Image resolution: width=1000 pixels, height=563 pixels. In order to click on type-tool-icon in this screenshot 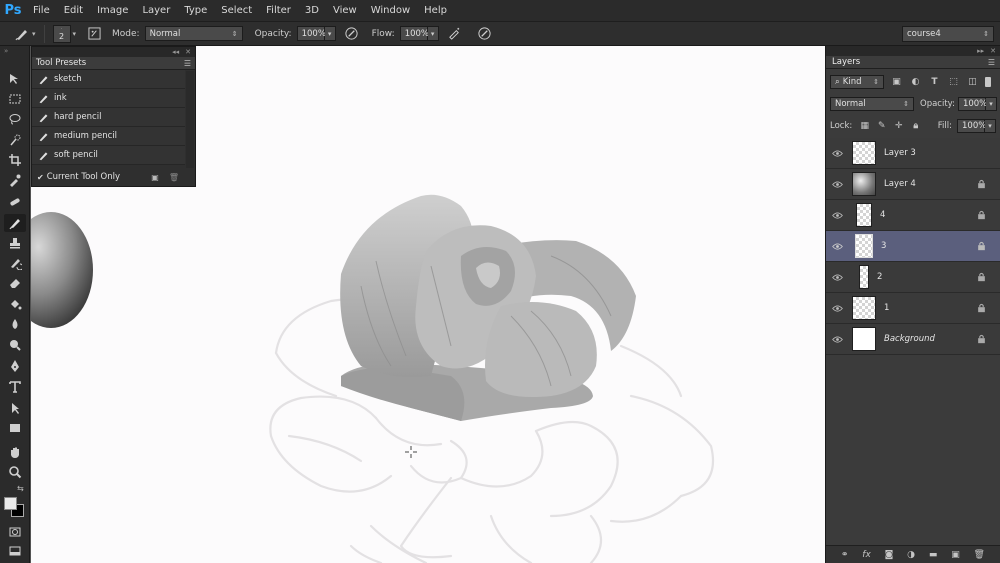, I will do `click(15, 387)`.